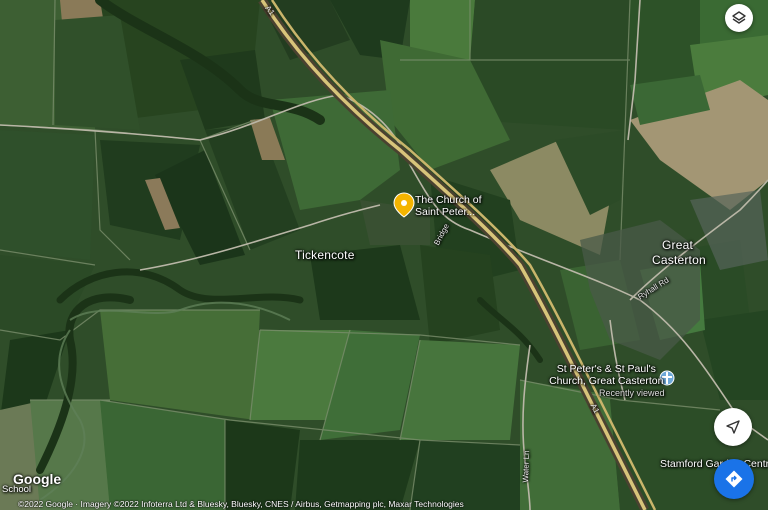  What do you see at coordinates (632, 393) in the screenshot?
I see `st-peters-recently-viewed: Recently viewed` at bounding box center [632, 393].